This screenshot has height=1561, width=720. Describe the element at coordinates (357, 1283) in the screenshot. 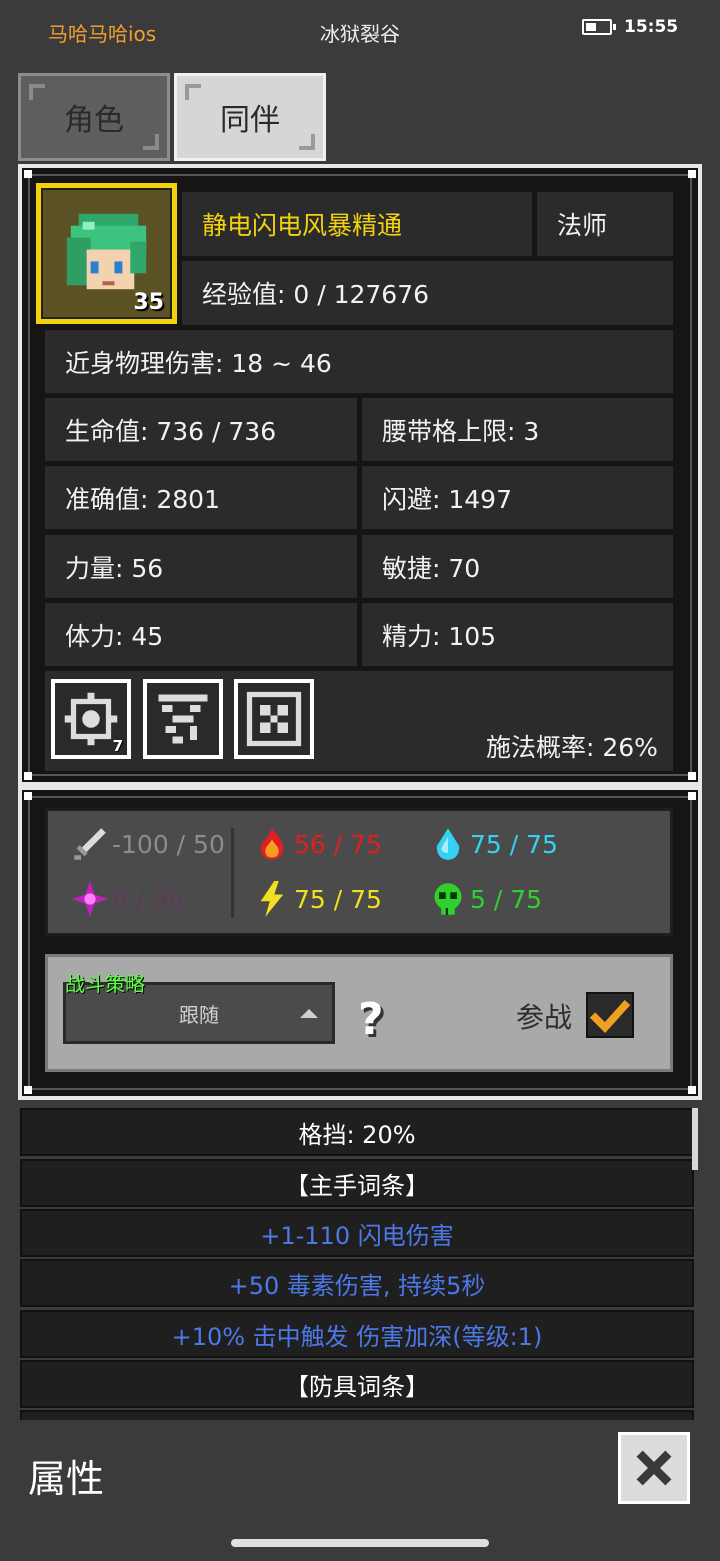

I see `list-item: +50 毒素伤害, 持续5秒` at that location.